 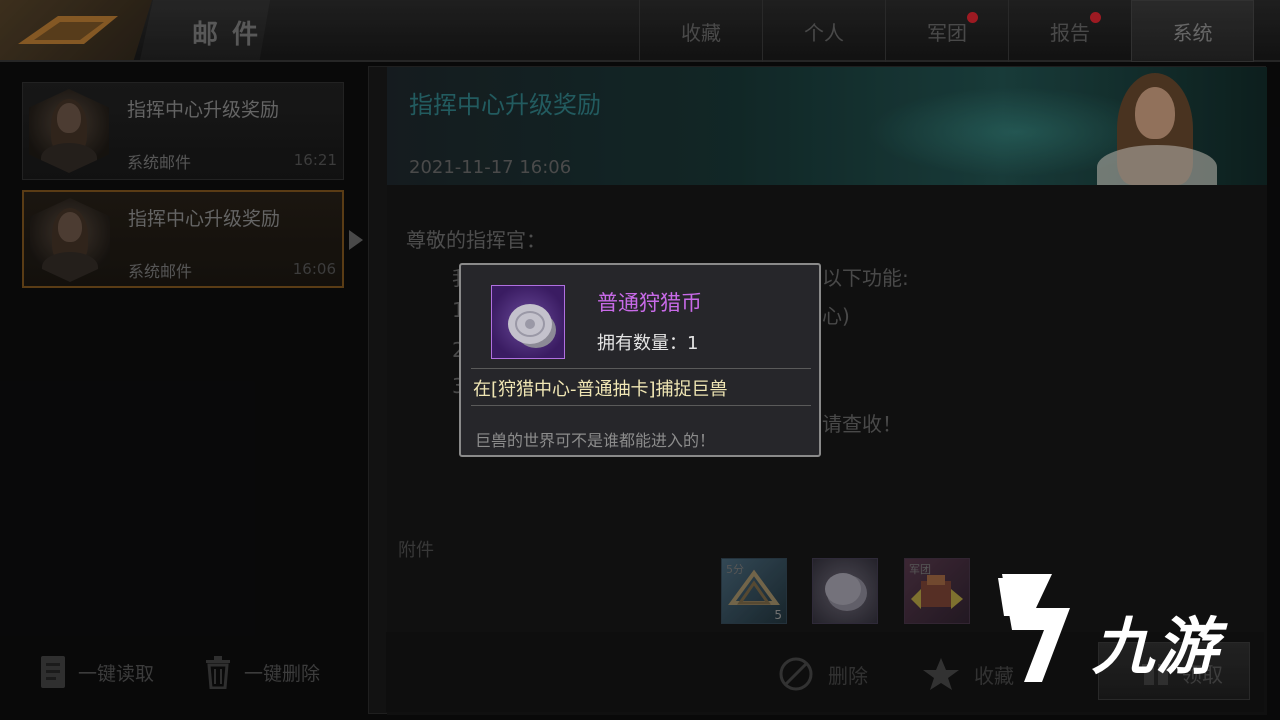 I want to click on item-name: 普通狩猎币, so click(x=649, y=303).